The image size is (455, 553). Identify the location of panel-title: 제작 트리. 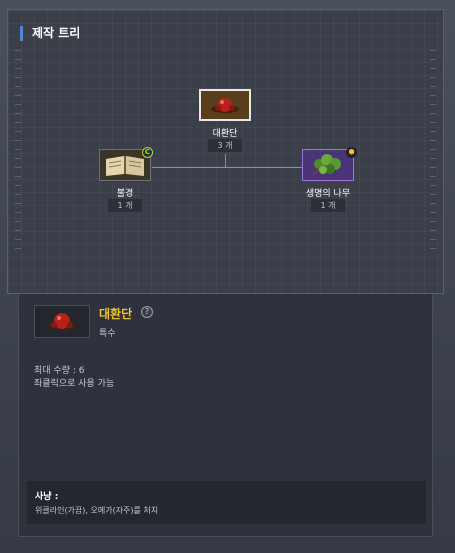
(50, 33).